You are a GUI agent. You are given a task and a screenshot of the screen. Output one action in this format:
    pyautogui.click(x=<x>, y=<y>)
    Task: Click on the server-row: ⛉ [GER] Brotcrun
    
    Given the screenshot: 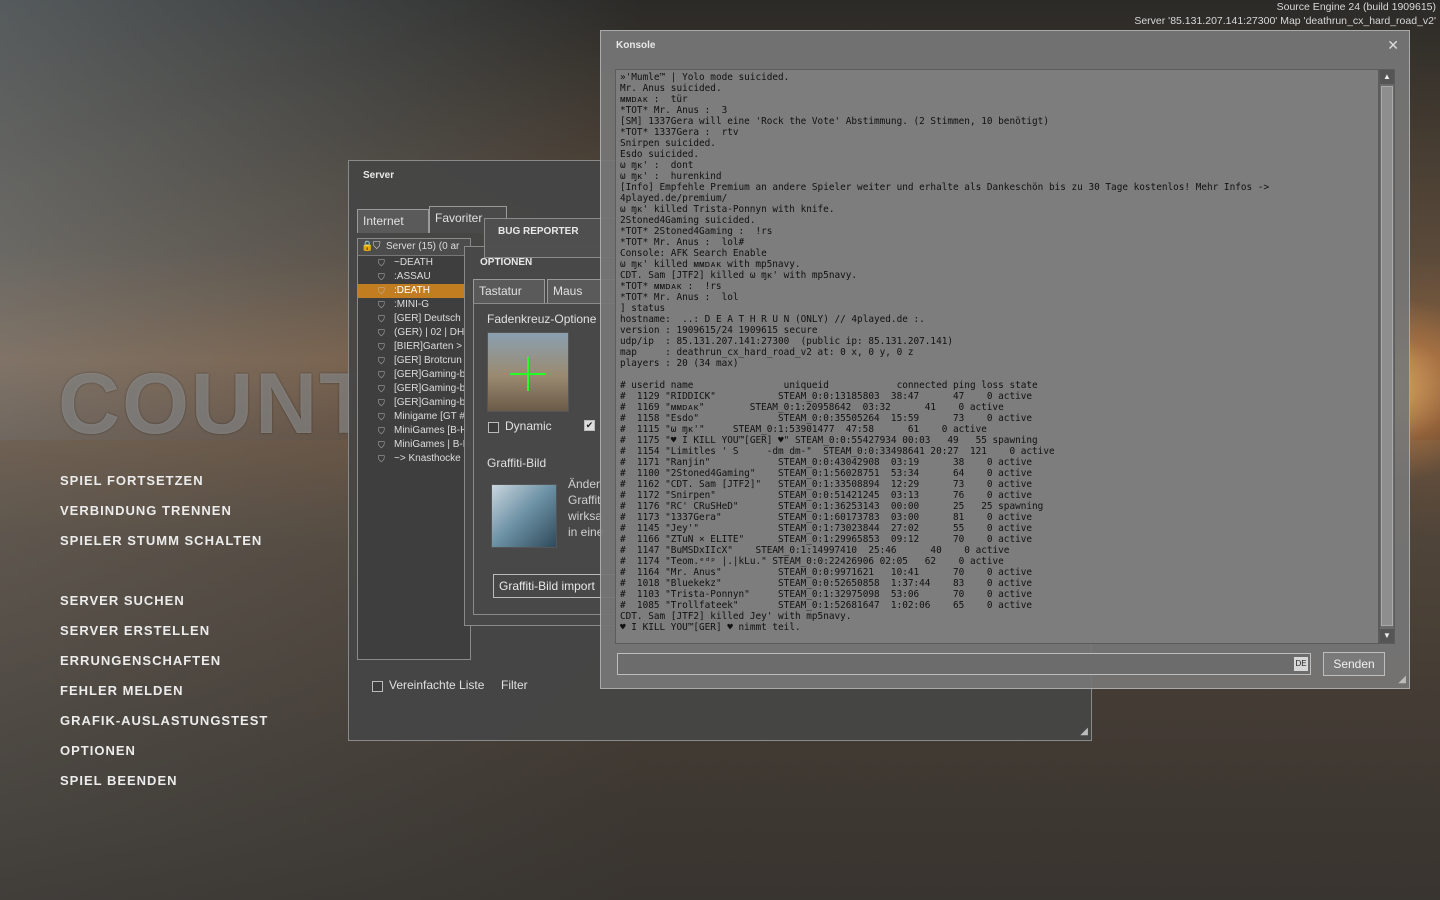 What is the action you would take?
    pyautogui.click(x=414, y=361)
    